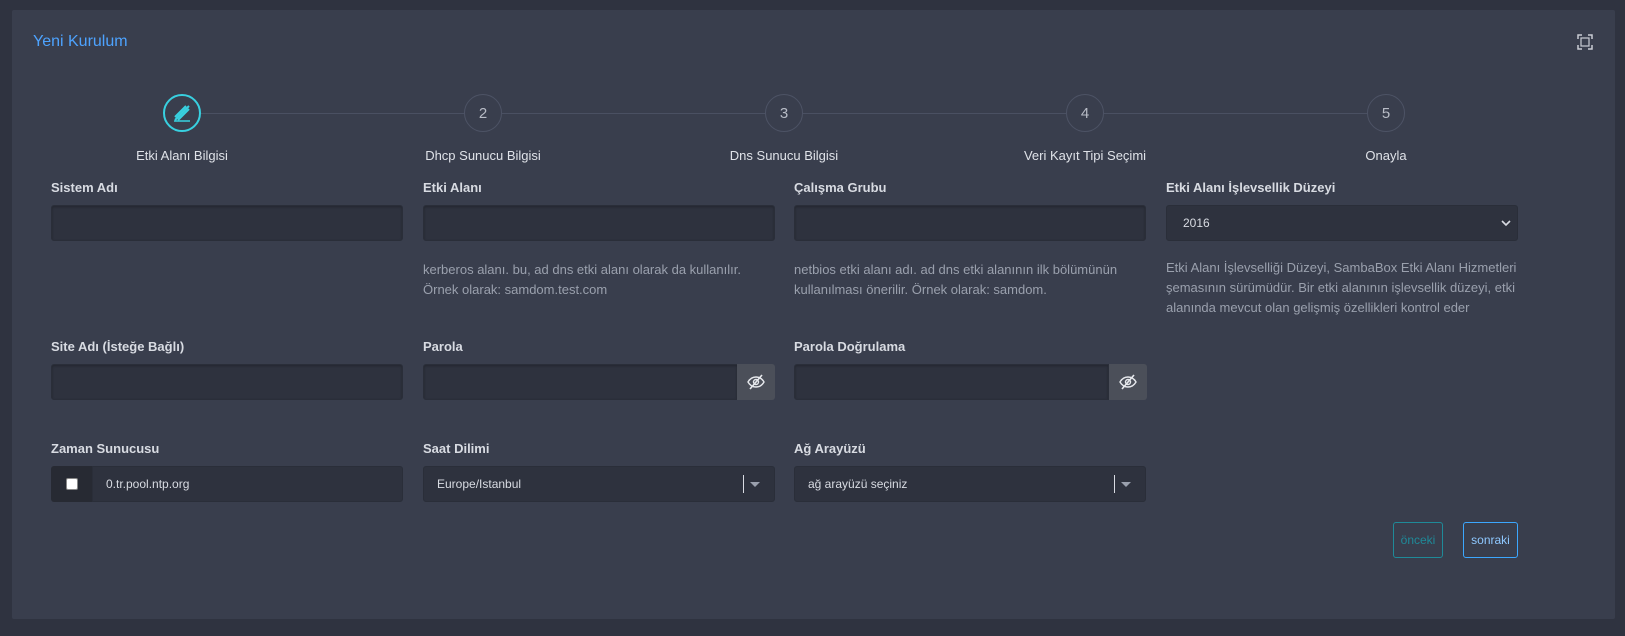  What do you see at coordinates (452, 187) in the screenshot?
I see `domain-label: Etki Alanı` at bounding box center [452, 187].